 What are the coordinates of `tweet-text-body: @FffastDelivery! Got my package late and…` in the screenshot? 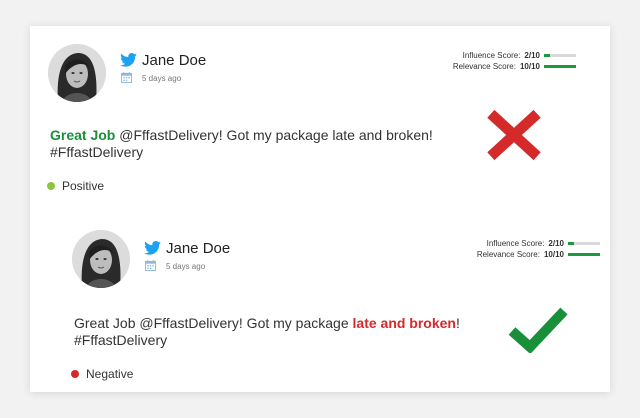 It's located at (274, 135).